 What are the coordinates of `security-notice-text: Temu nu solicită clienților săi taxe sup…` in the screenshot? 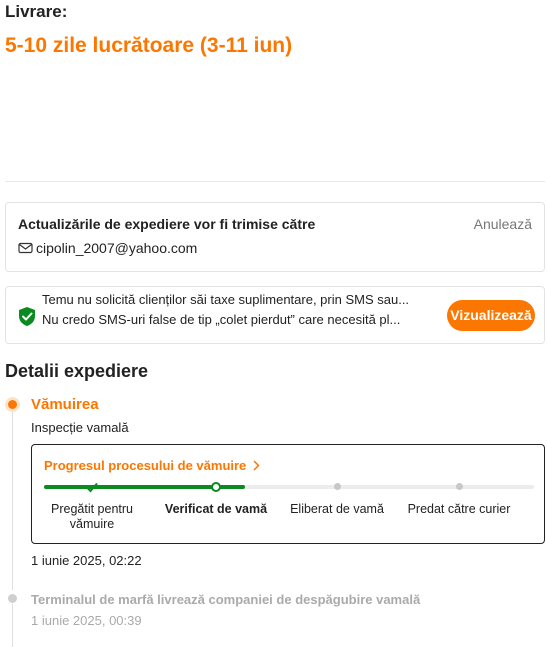 It's located at (238, 310).